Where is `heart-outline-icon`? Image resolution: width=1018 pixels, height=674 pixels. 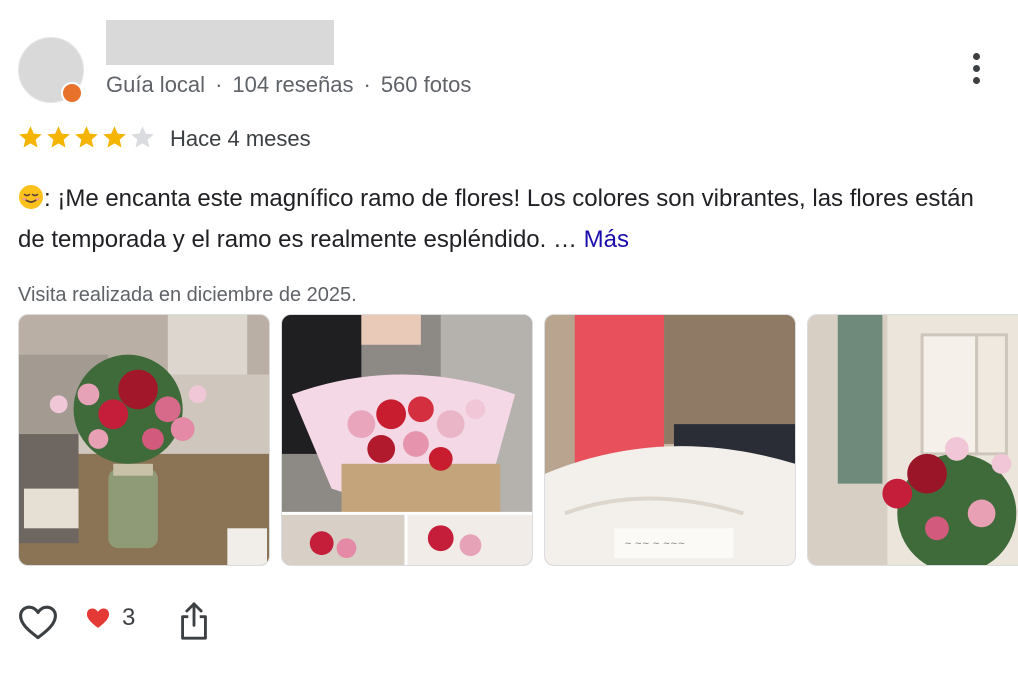 heart-outline-icon is located at coordinates (38, 622).